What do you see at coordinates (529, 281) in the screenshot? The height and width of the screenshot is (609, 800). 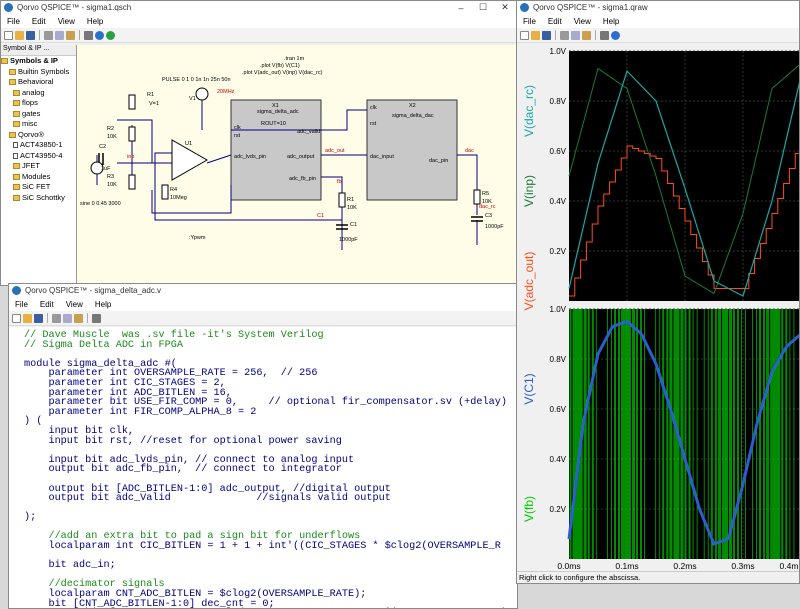 I see `legend-adc-out: V(adc_out)` at bounding box center [529, 281].